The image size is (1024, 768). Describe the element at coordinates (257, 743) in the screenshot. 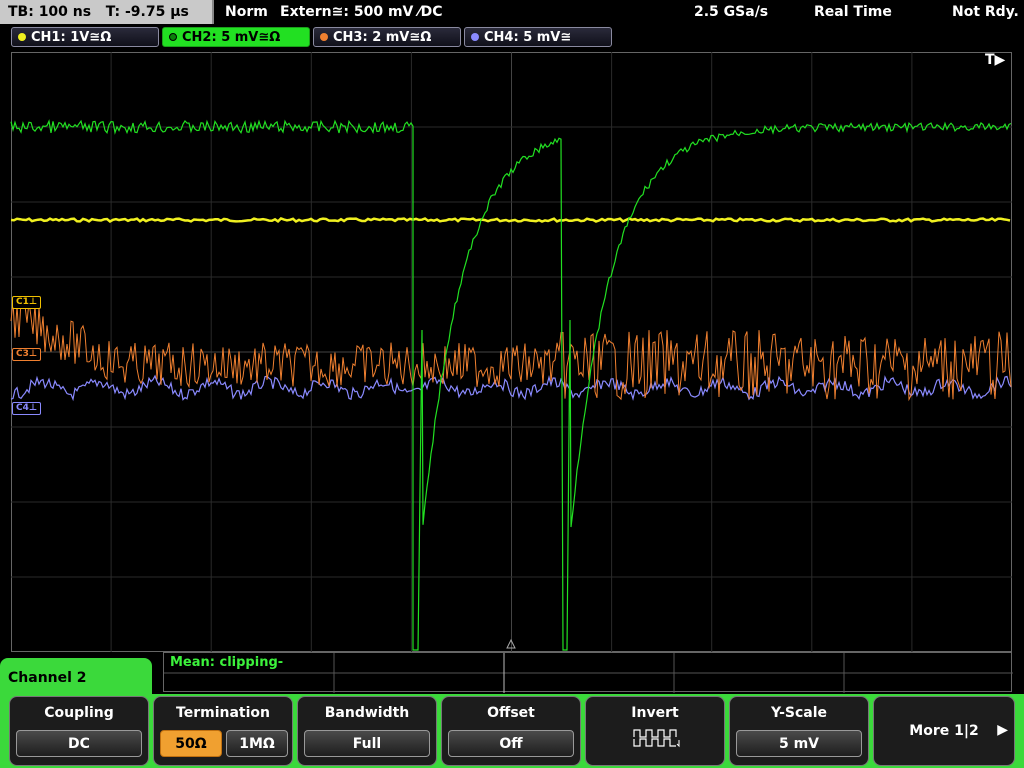

I see `termination-1mohm: 1MΩ` at that location.